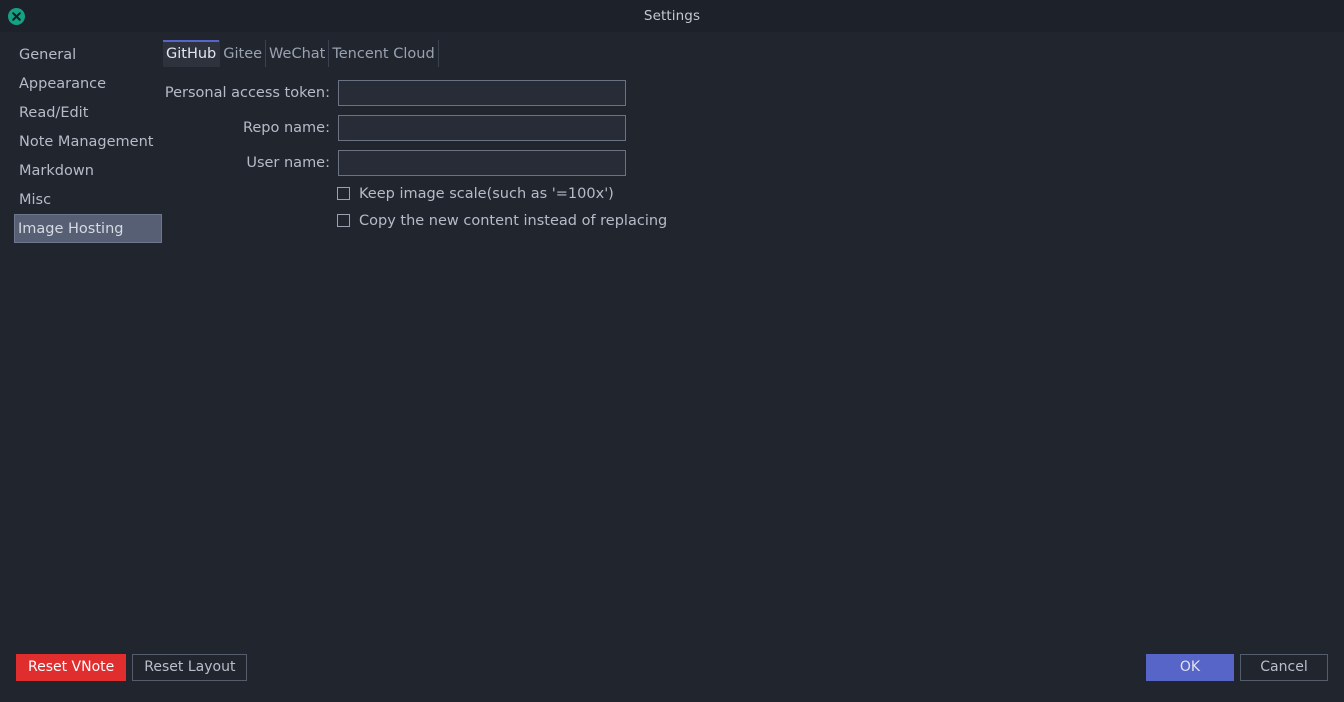 This screenshot has width=1344, height=702. Describe the element at coordinates (190, 667) in the screenshot. I see `reset-layout-button: Reset Layout` at that location.